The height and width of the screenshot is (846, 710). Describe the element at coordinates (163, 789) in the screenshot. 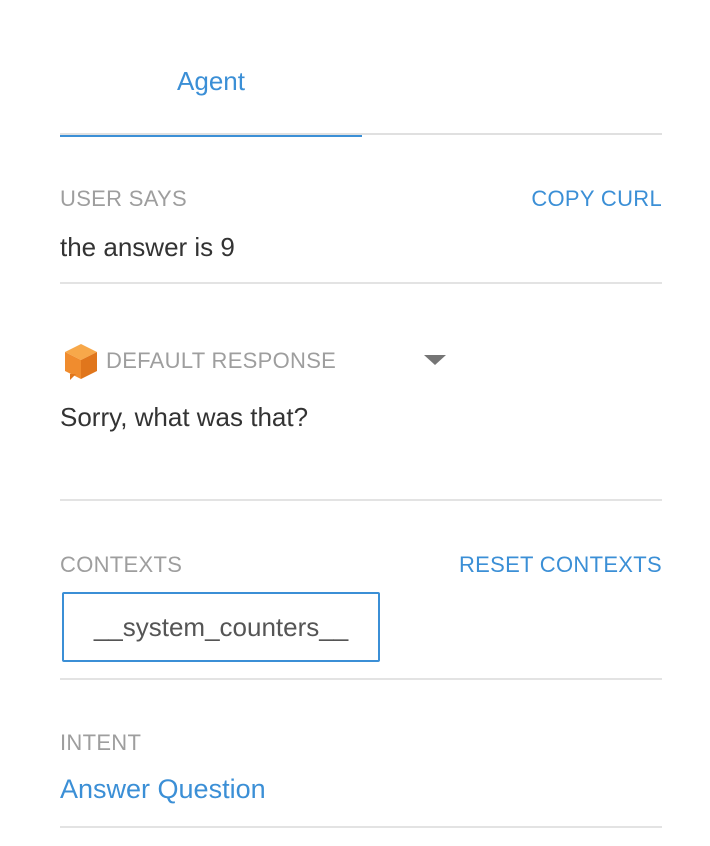

I see `intent-link: Answer Question` at that location.